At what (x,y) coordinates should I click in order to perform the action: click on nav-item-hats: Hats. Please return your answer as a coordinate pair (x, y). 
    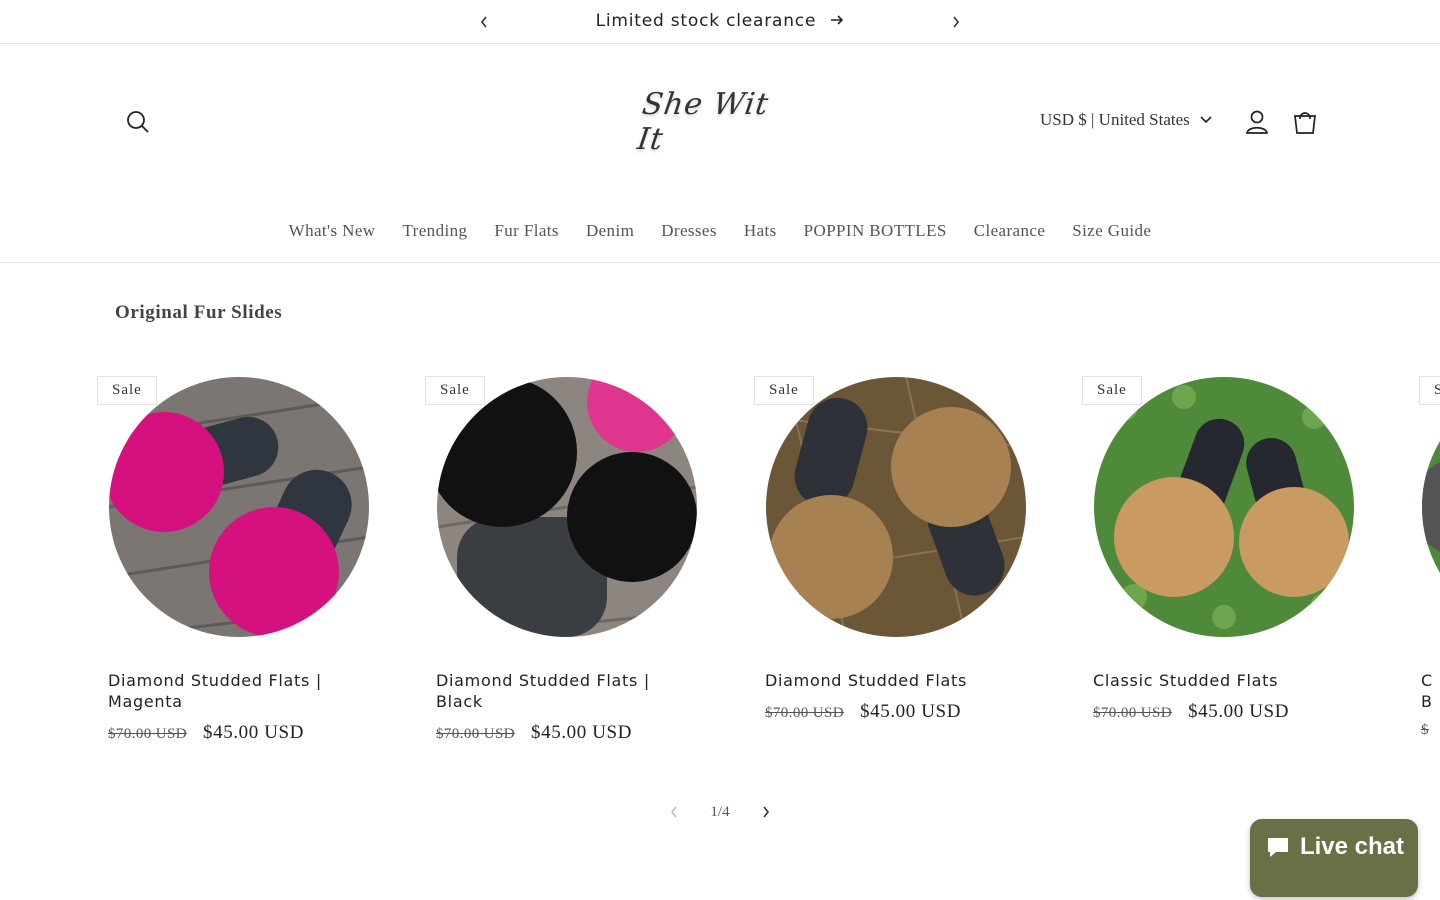
    Looking at the image, I should click on (760, 231).